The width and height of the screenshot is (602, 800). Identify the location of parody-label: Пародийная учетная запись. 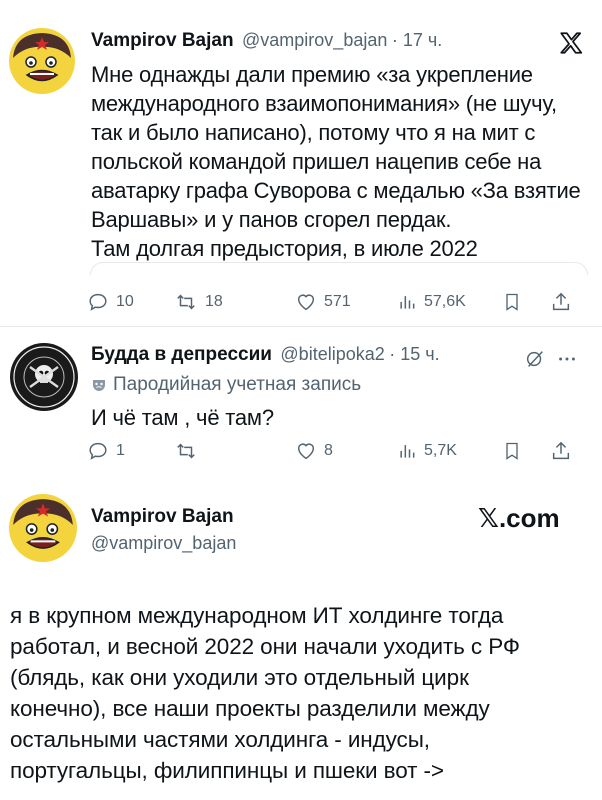
(226, 385).